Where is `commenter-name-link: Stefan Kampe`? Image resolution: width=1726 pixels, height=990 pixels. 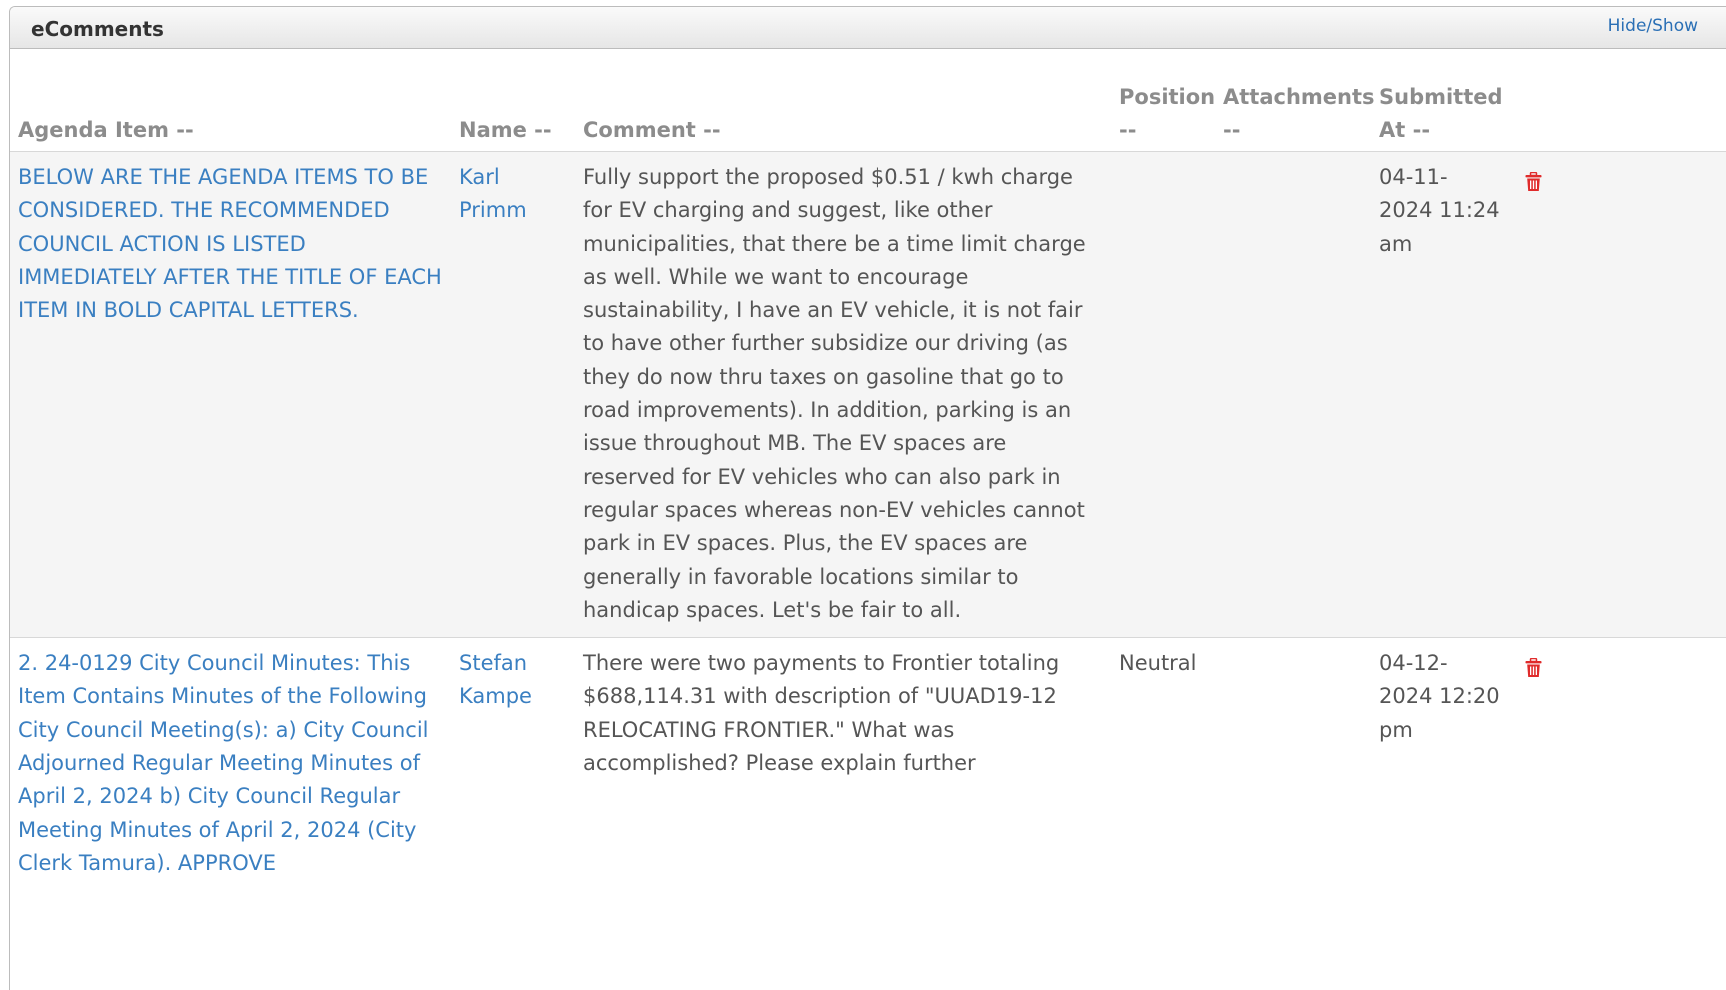 commenter-name-link: Stefan Kampe is located at coordinates (495, 679).